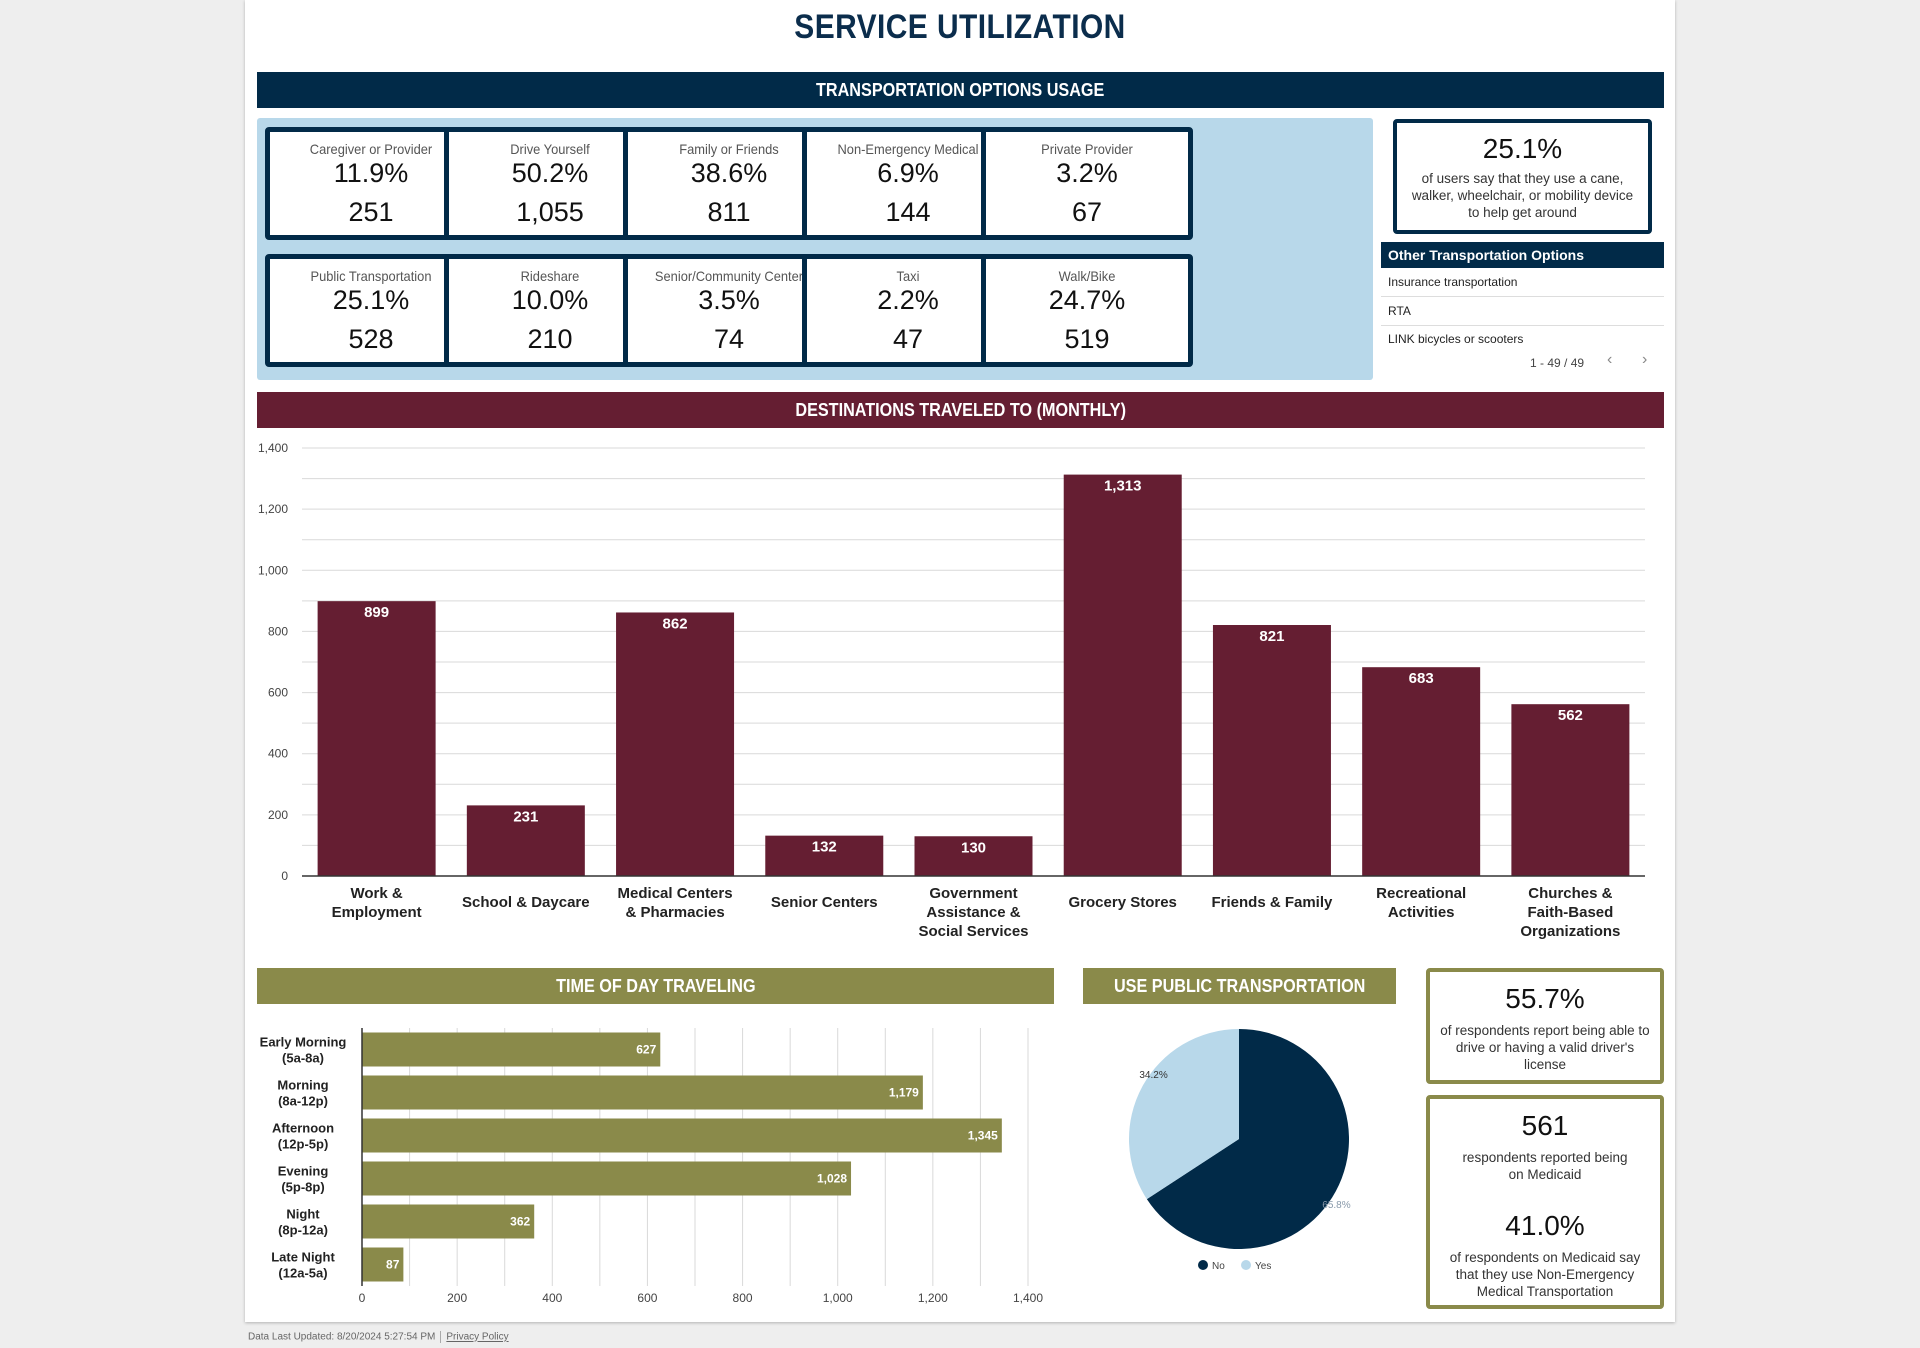 The image size is (1920, 1348). I want to click on card-percent: 3.2%, so click(1087, 173).